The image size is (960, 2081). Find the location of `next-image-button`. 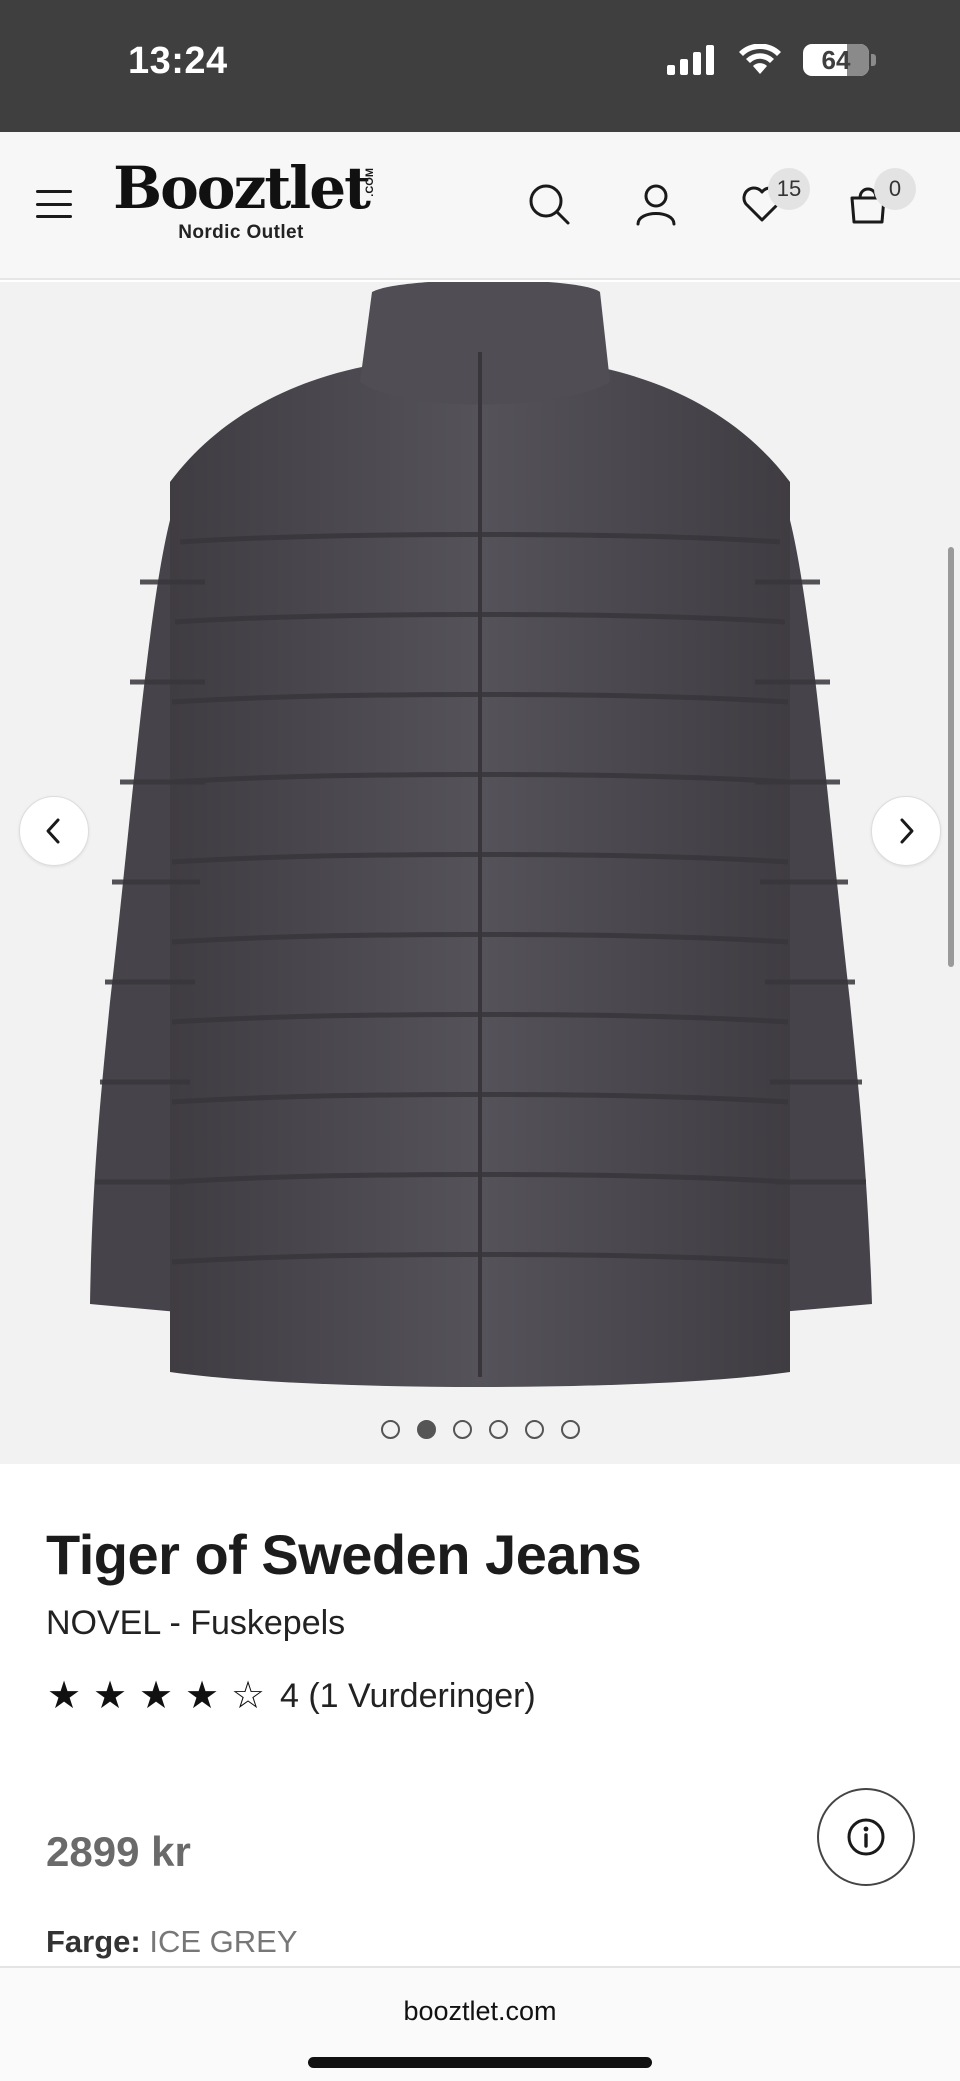

next-image-button is located at coordinates (906, 831).